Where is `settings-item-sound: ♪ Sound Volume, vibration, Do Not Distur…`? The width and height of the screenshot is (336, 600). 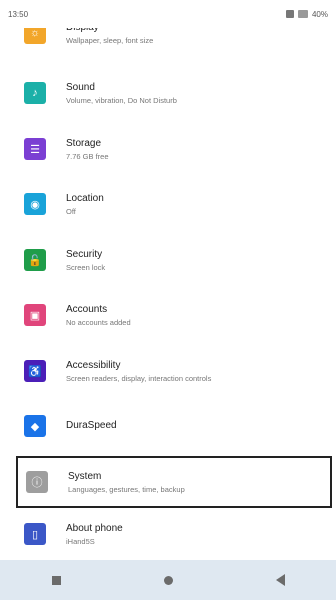
settings-item-sound: ♪ Sound Volume, vibration, Do Not Distur… is located at coordinates (174, 93).